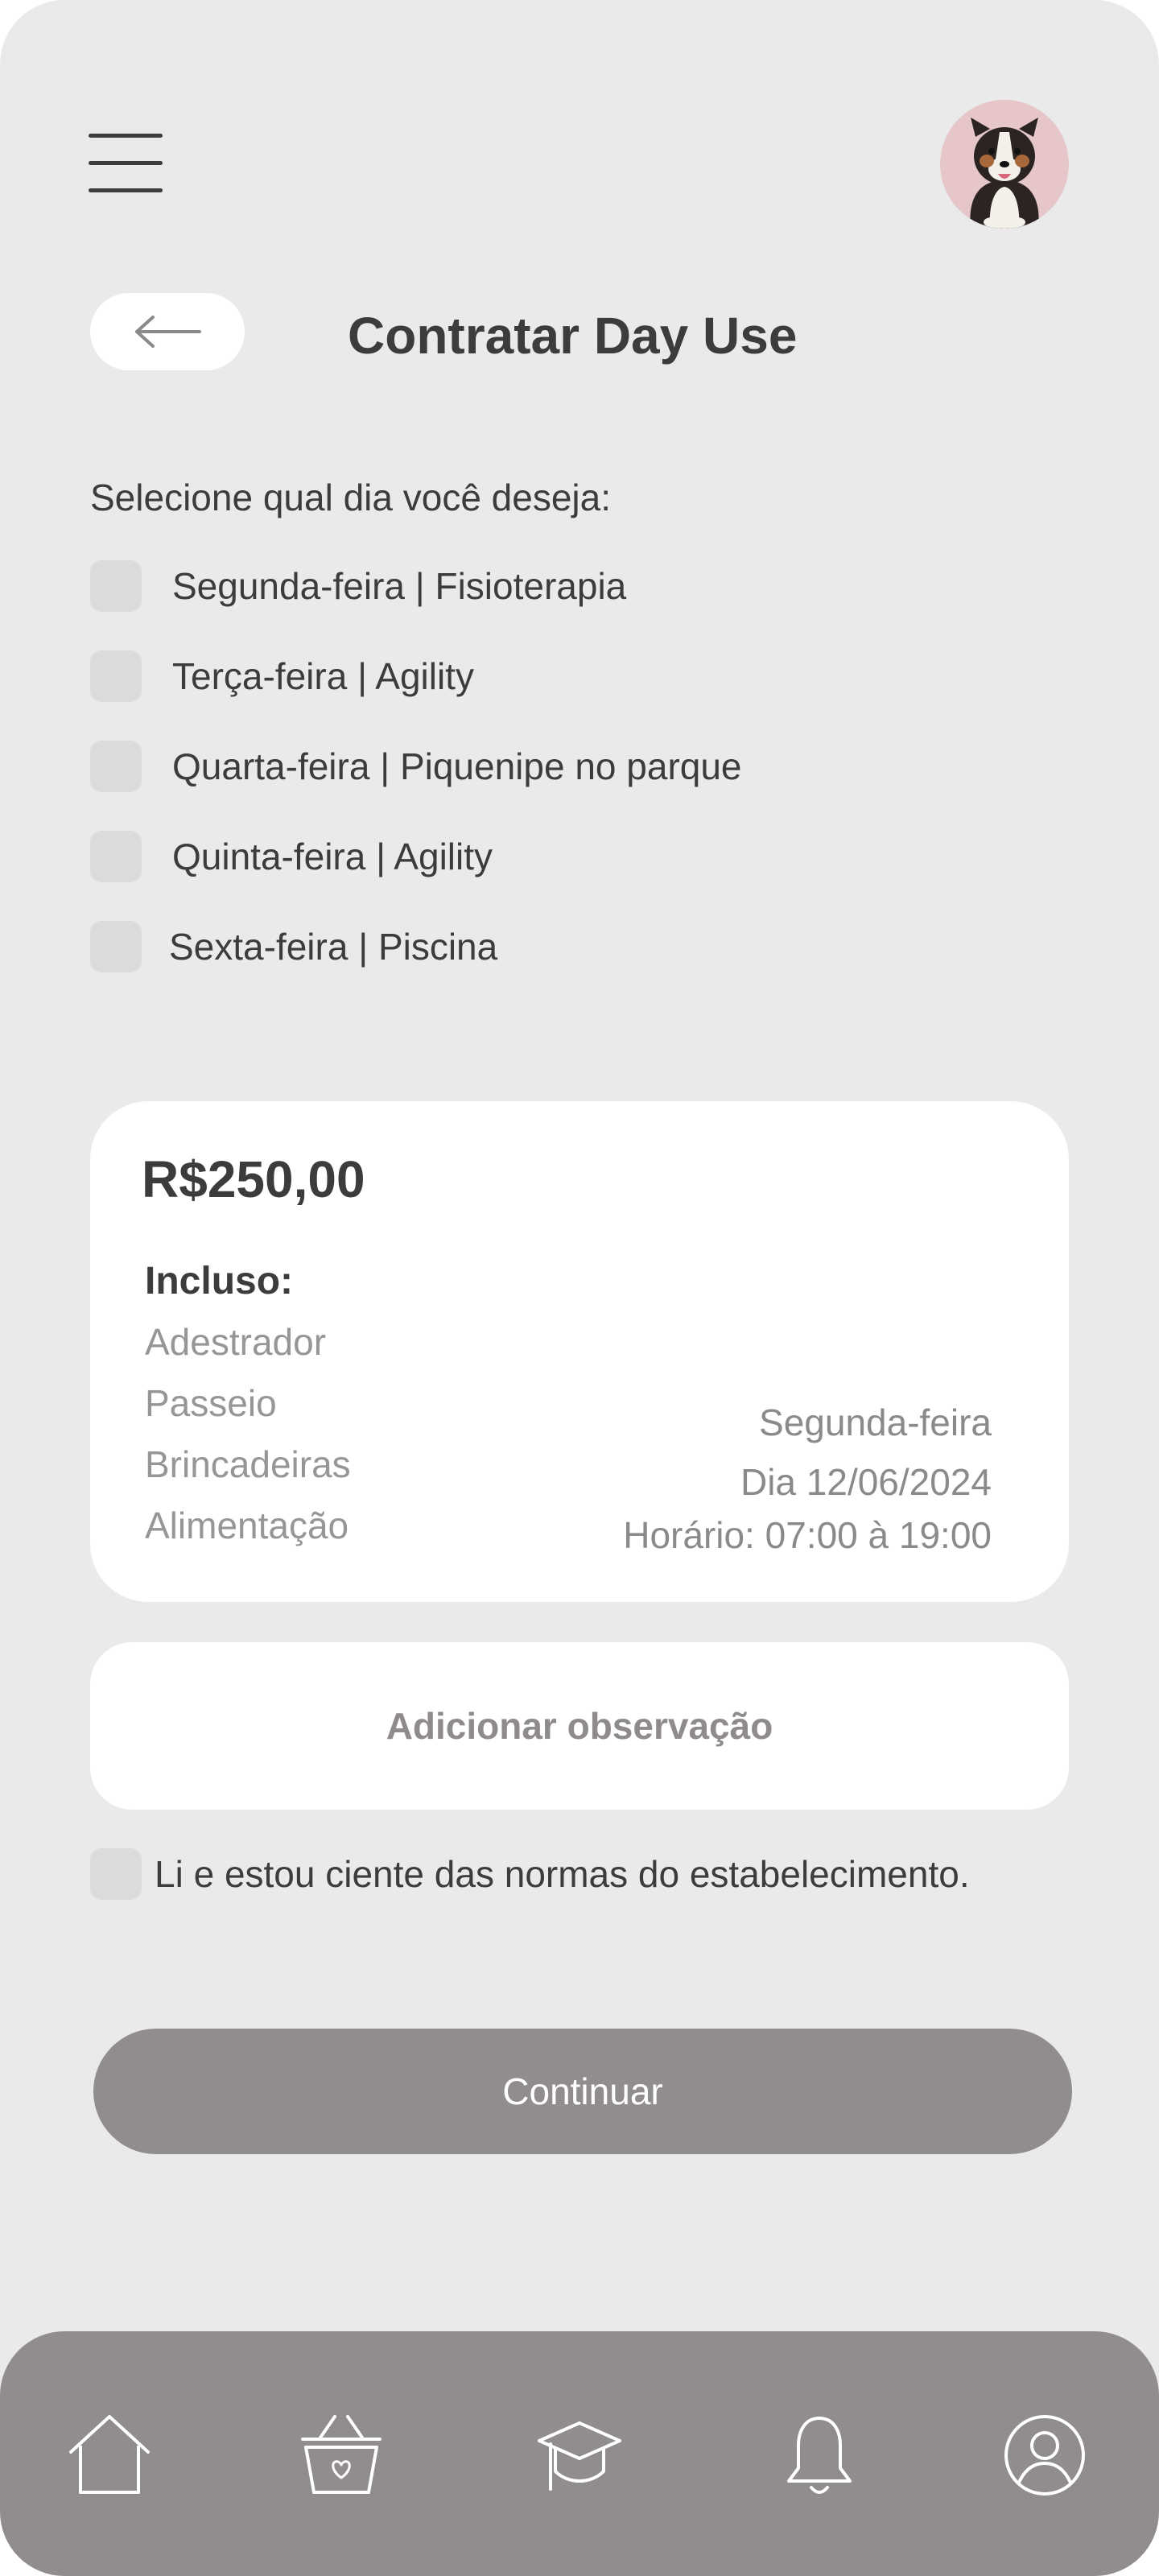 The image size is (1159, 2576). I want to click on avatar, so click(1004, 164).